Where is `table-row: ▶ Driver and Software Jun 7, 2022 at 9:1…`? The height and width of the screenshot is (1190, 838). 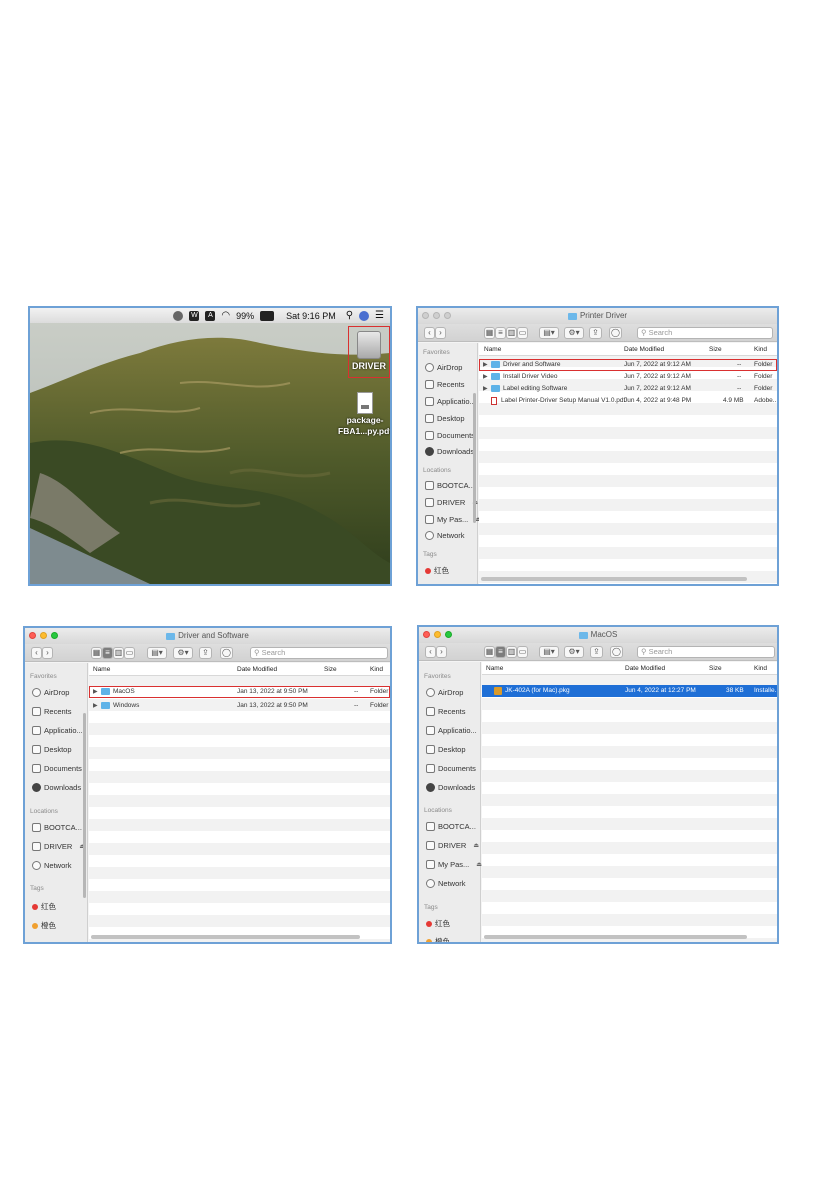
table-row: ▶ Driver and Software Jun 7, 2022 at 9:1… is located at coordinates (628, 365).